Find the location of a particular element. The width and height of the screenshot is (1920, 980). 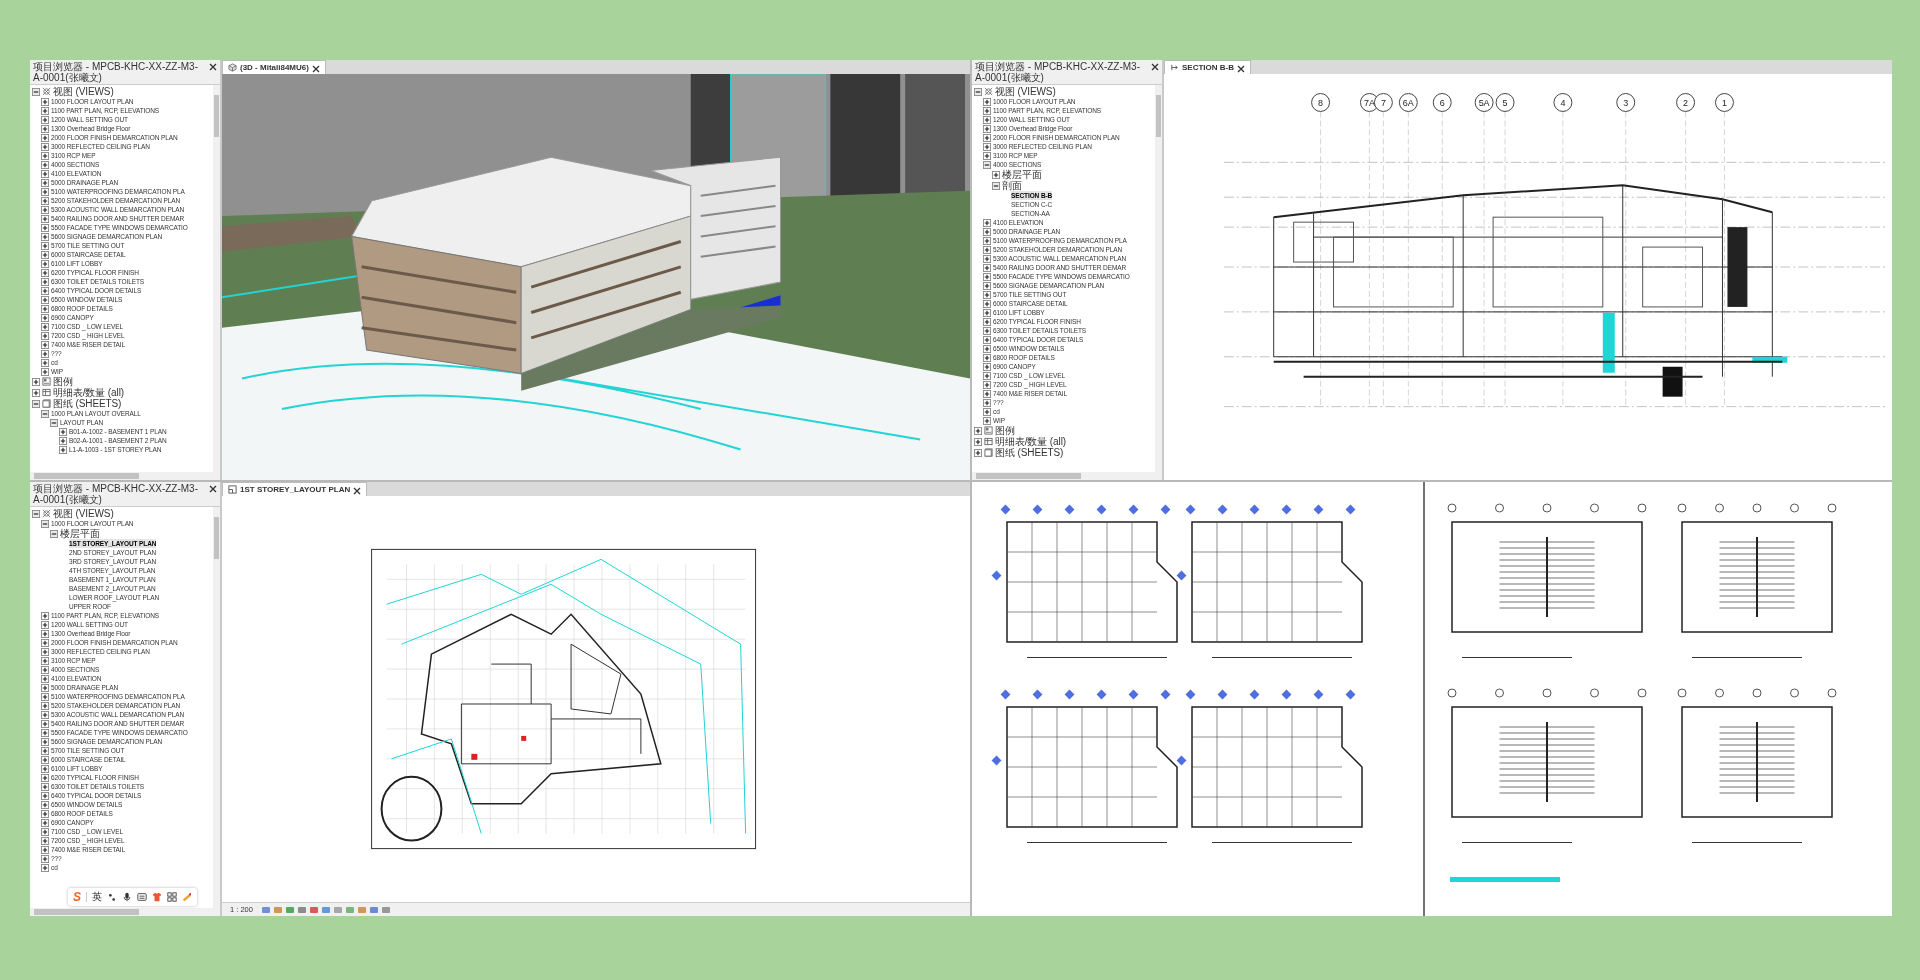

keyboard-icon is located at coordinates (142, 897).